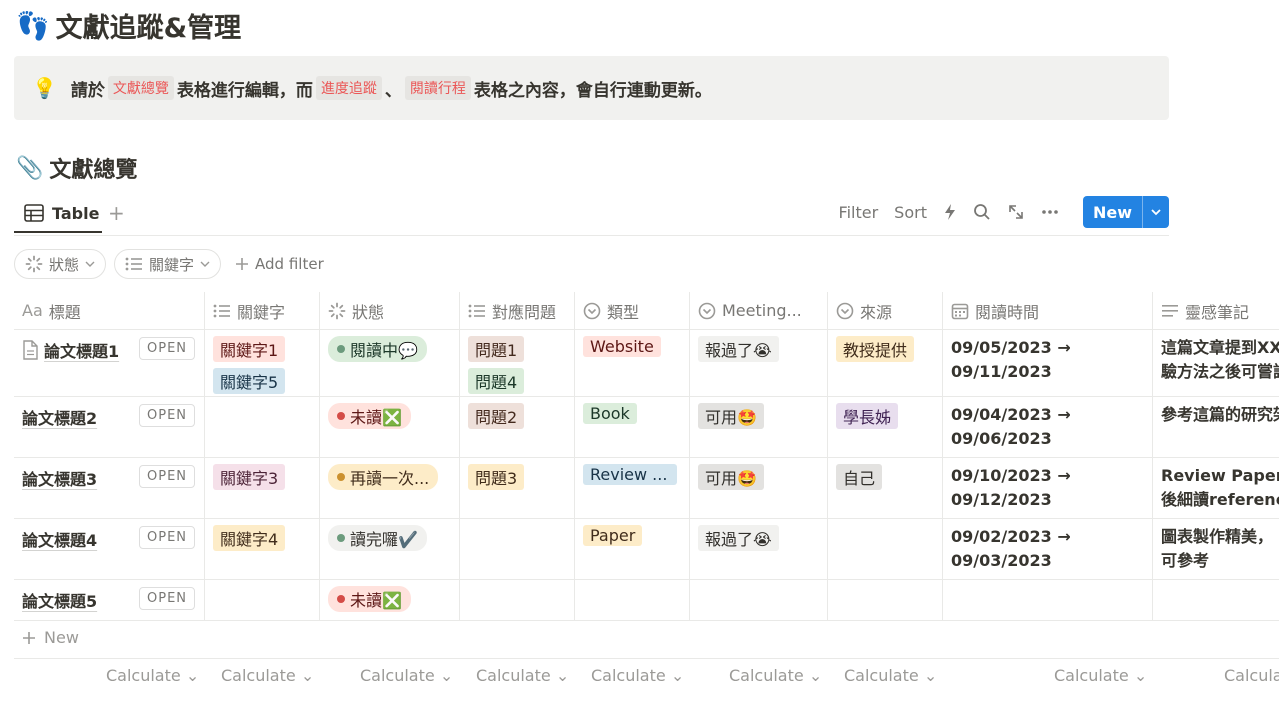 Image resolution: width=1279 pixels, height=720 pixels. I want to click on cell-read-time: 09/05/2023 → 09/11/2023, so click(1047, 363).